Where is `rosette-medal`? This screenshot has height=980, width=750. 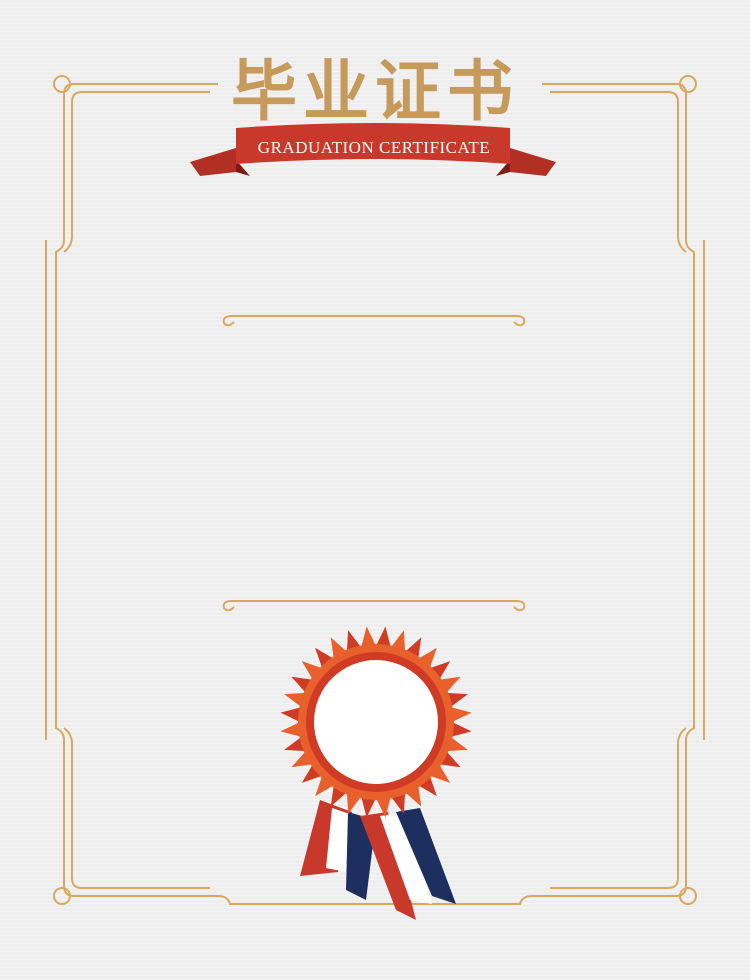 rosette-medal is located at coordinates (376, 722).